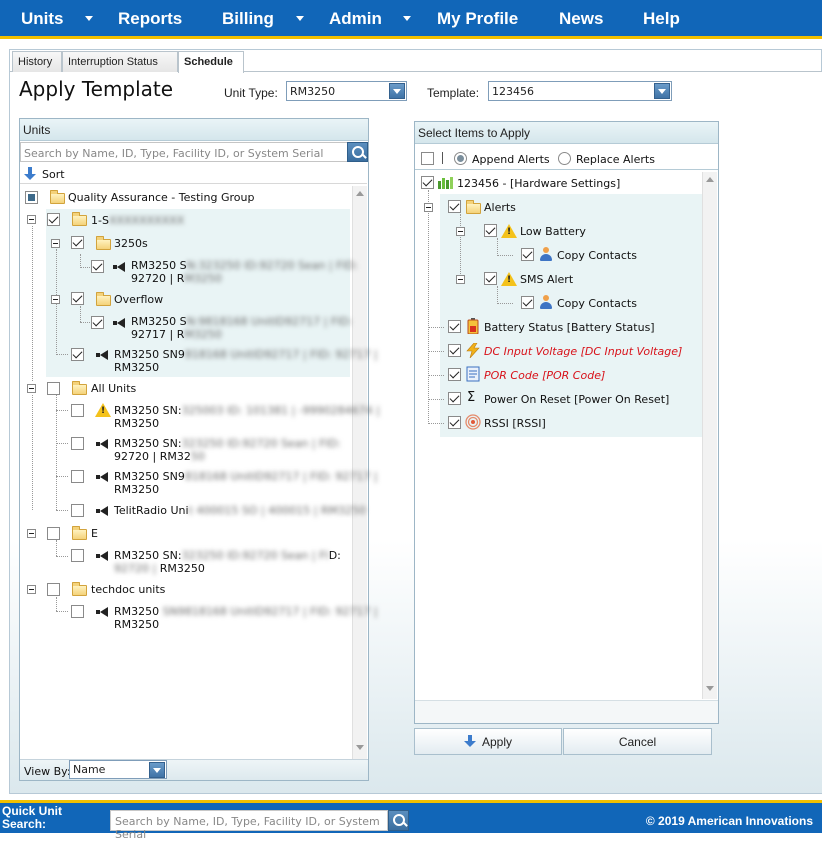  I want to click on tree-root-label: Quality Assurance - Testing Group, so click(161, 197).